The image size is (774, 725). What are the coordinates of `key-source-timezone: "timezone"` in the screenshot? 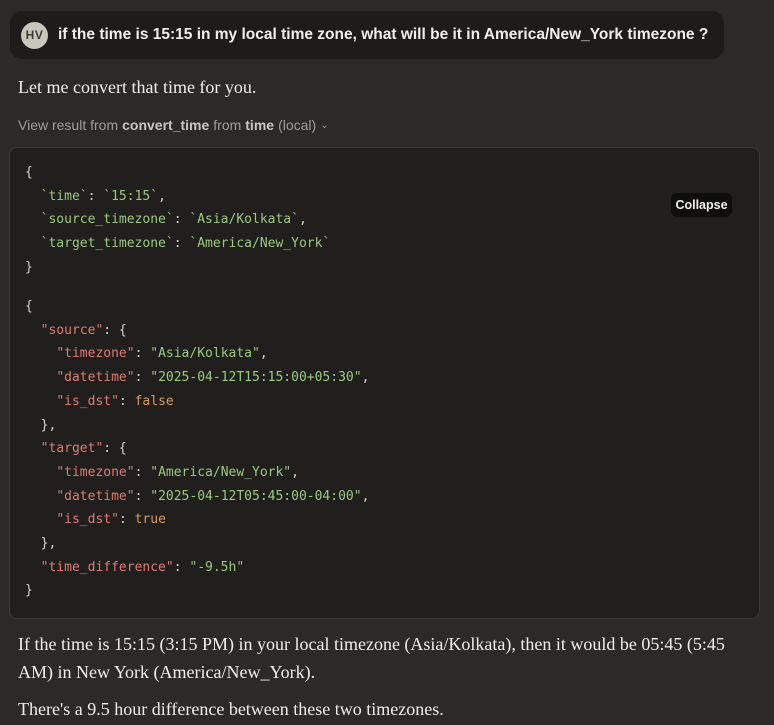 It's located at (95, 354).